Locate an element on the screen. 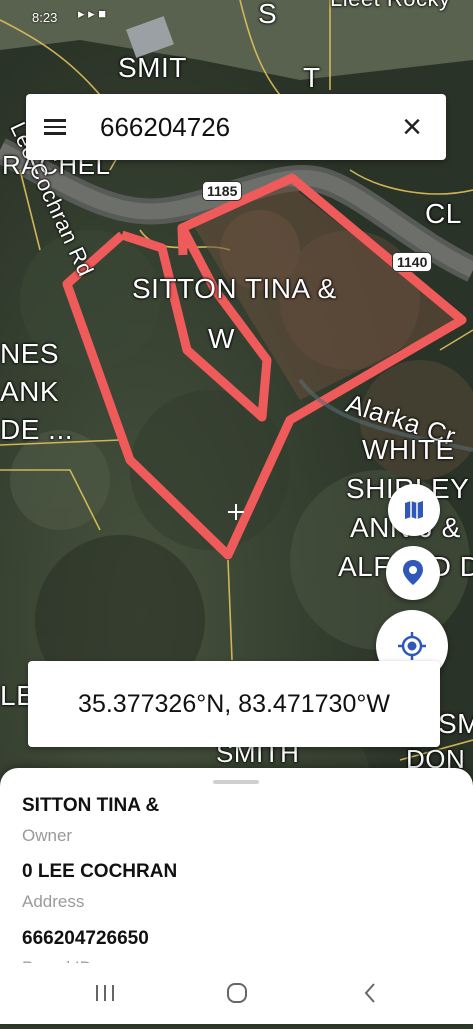 This screenshot has width=473, height=1029. map-label-top-right: Lleet Rocky is located at coordinates (390, 6).